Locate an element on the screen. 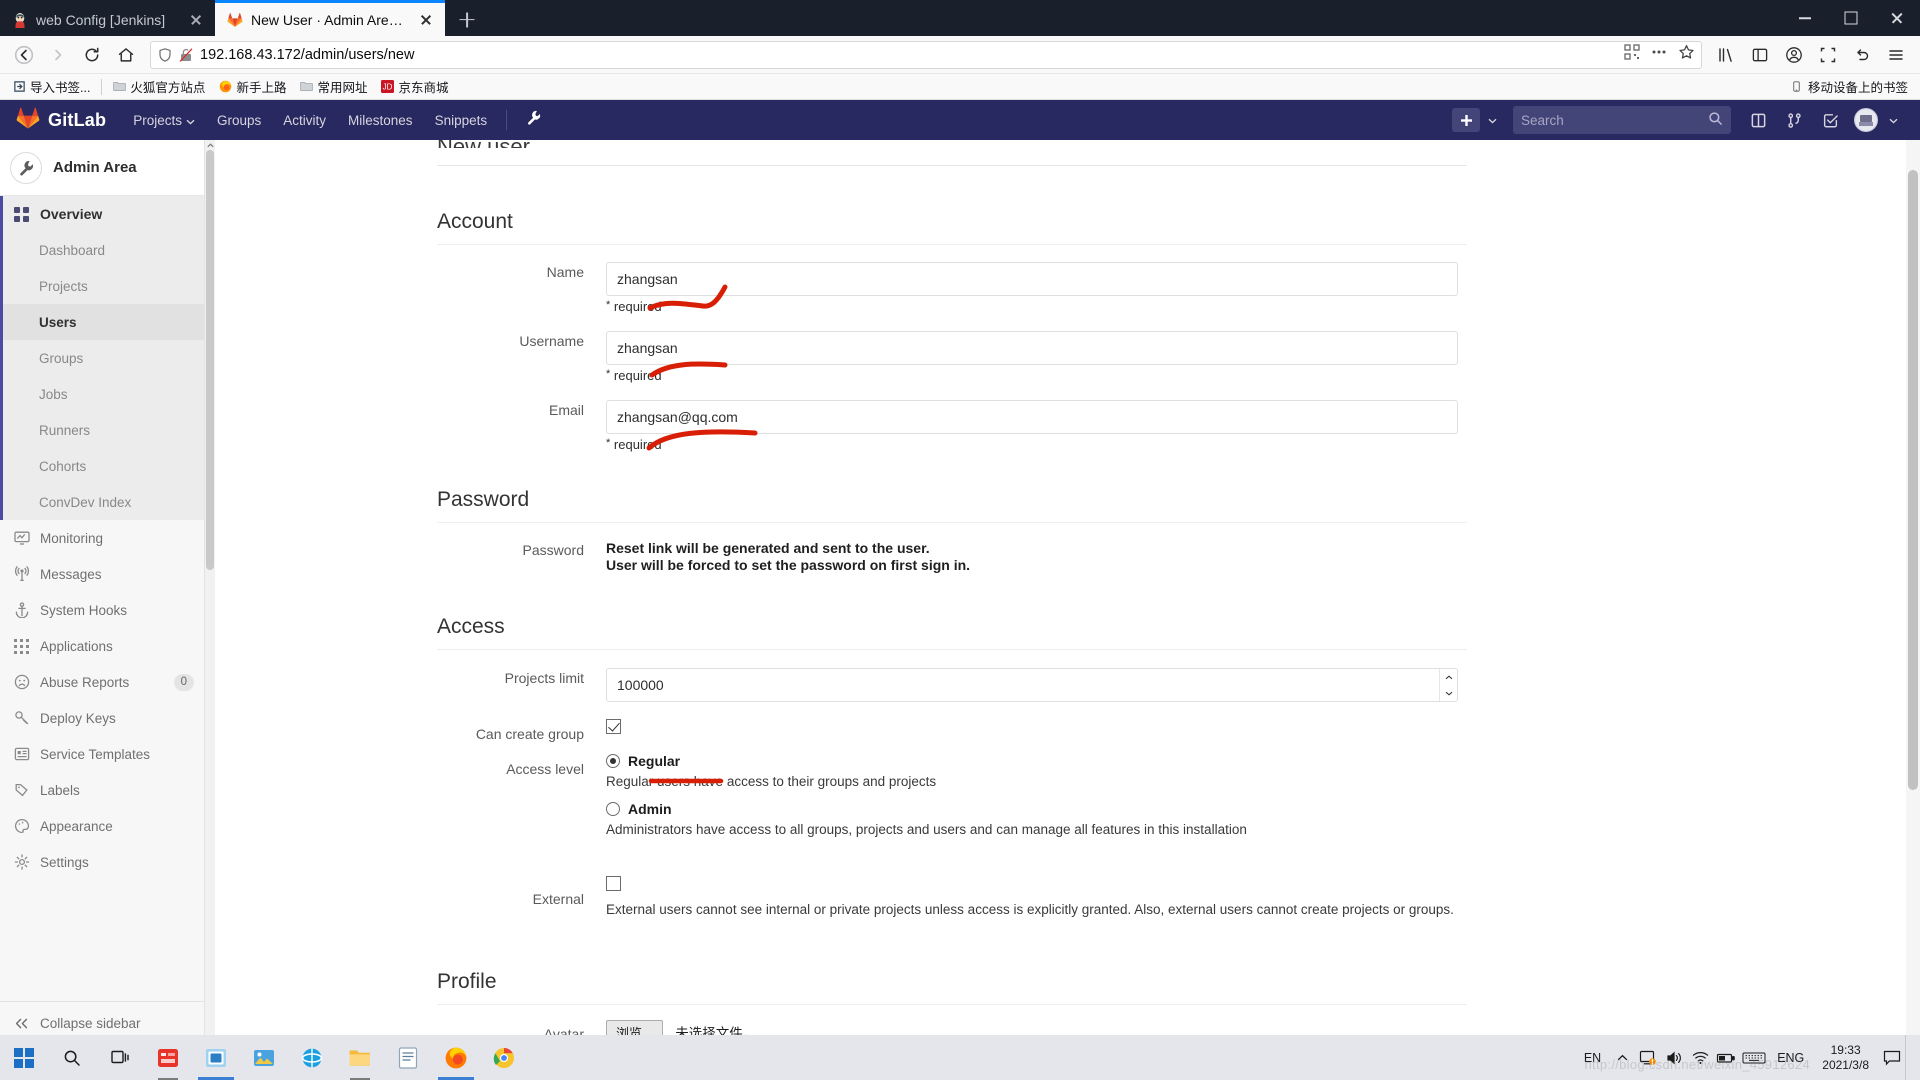 Image resolution: width=1920 pixels, height=1080 pixels. app-vmware-icon is located at coordinates (216, 1057).